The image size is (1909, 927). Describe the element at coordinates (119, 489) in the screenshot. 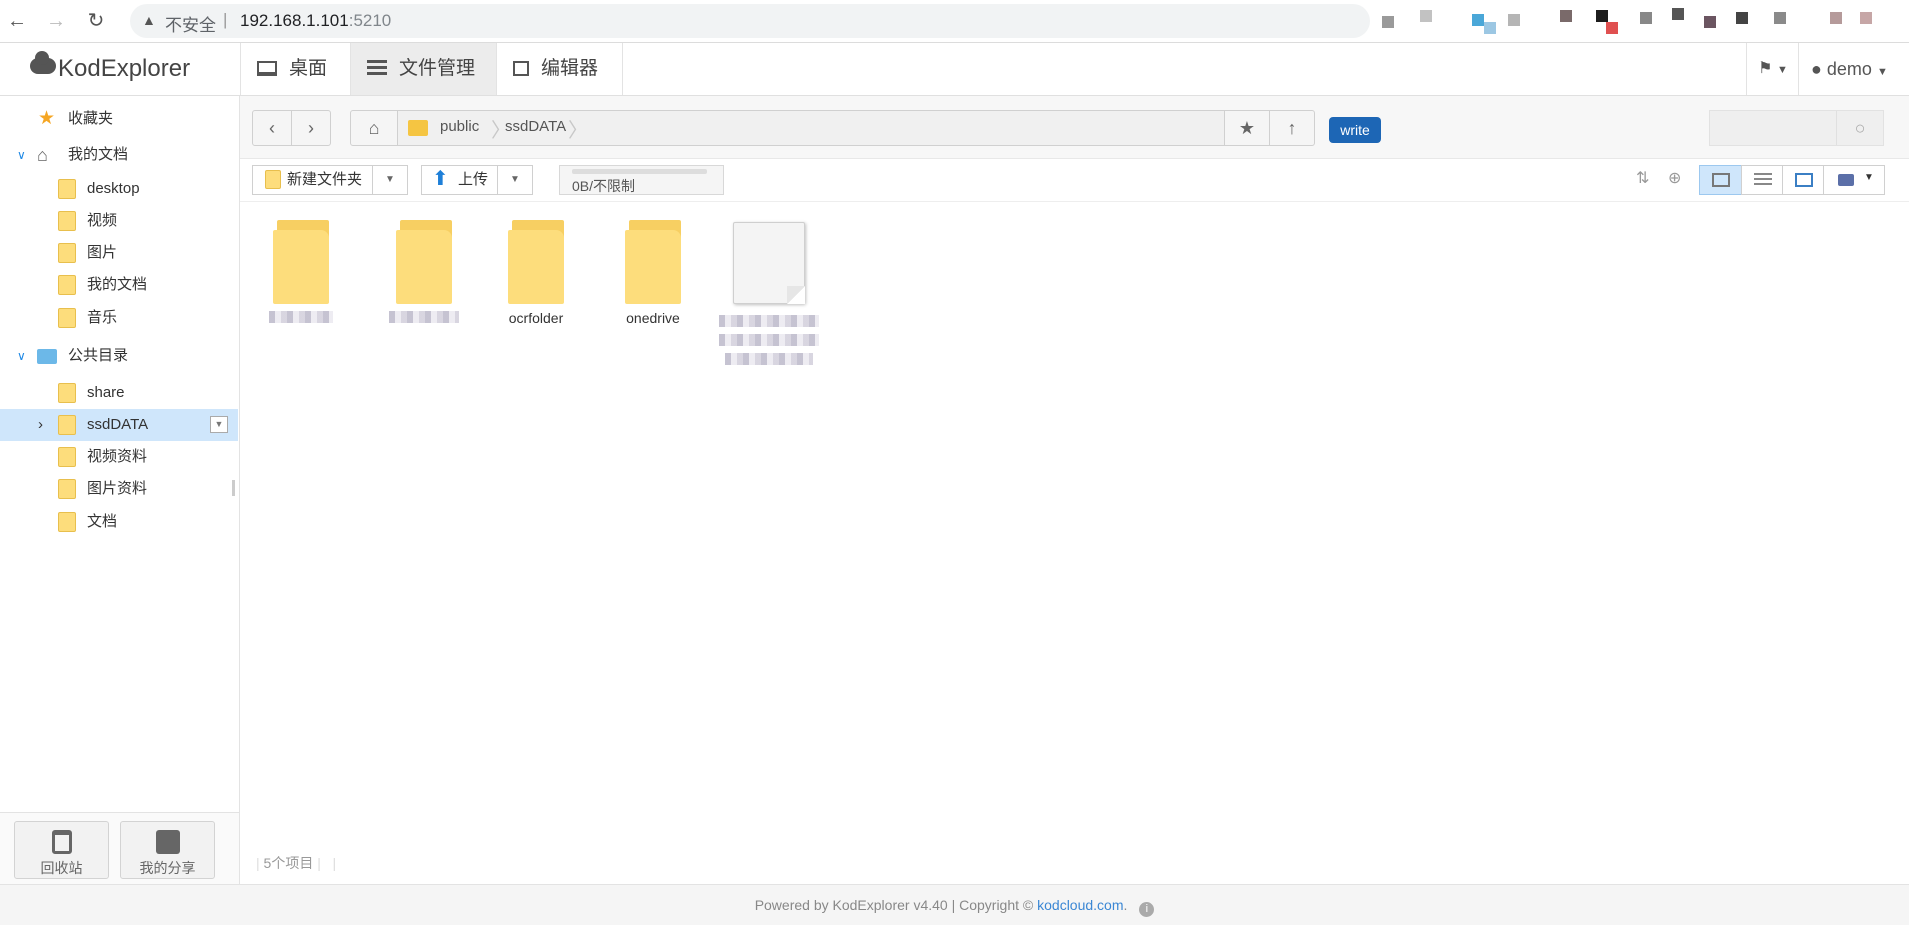

I see `sidebar-item-picture-files: 图片资料` at that location.